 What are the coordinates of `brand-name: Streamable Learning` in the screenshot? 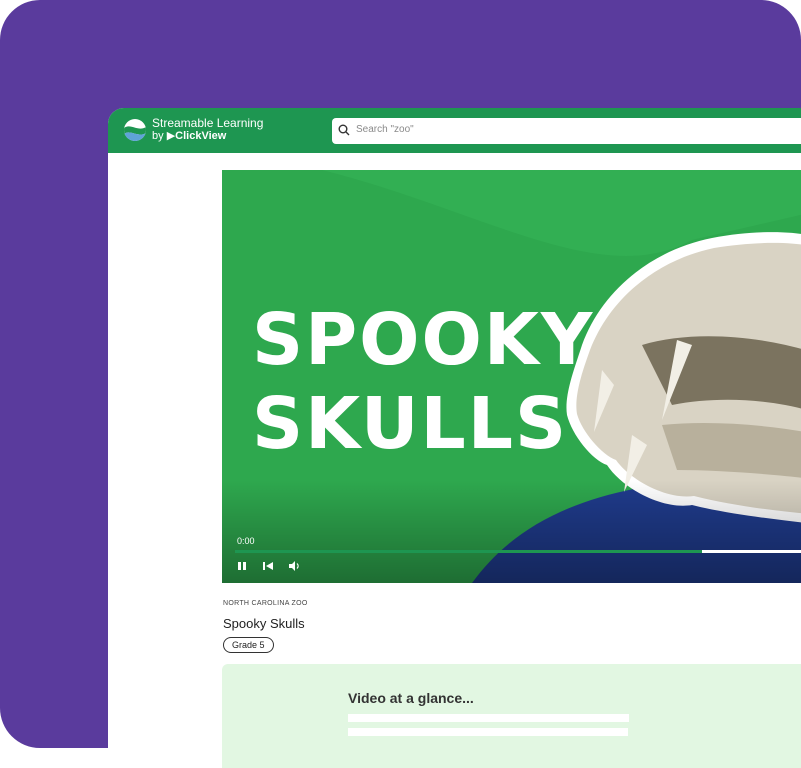 It's located at (208, 123).